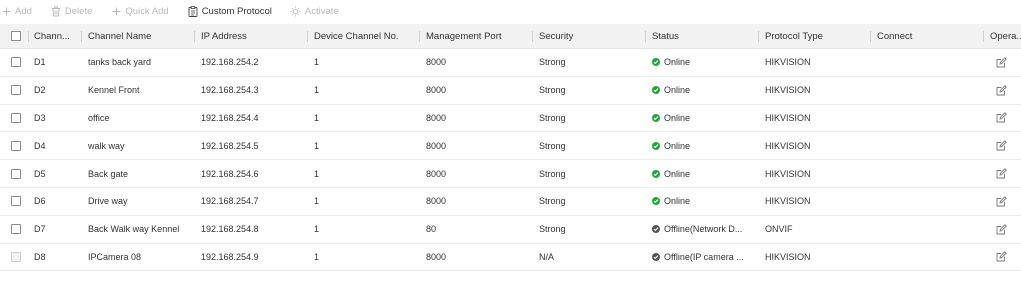  I want to click on col-header-protocol-type: Protocol Type, so click(817, 36).